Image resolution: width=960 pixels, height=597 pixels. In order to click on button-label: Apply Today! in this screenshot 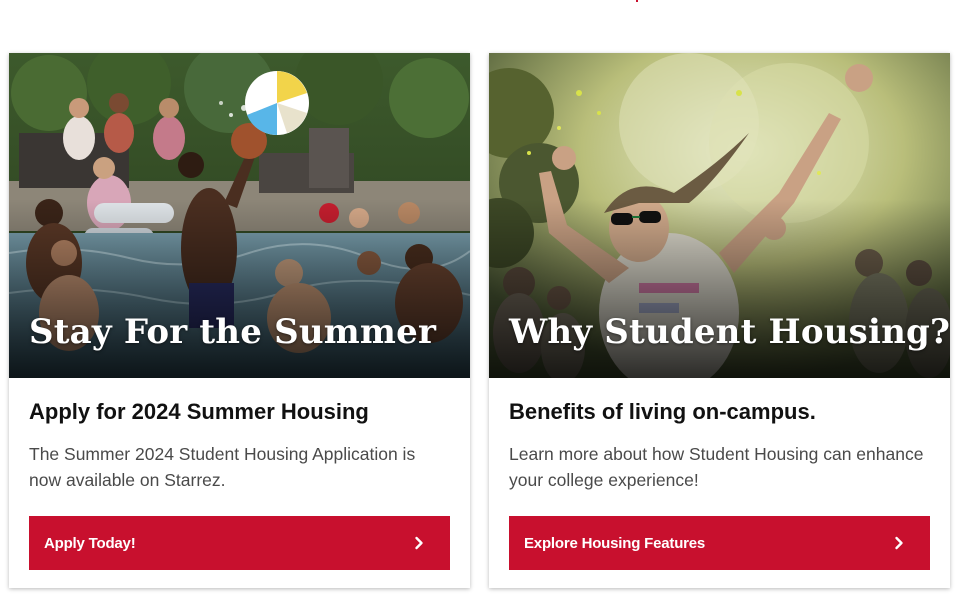, I will do `click(90, 543)`.